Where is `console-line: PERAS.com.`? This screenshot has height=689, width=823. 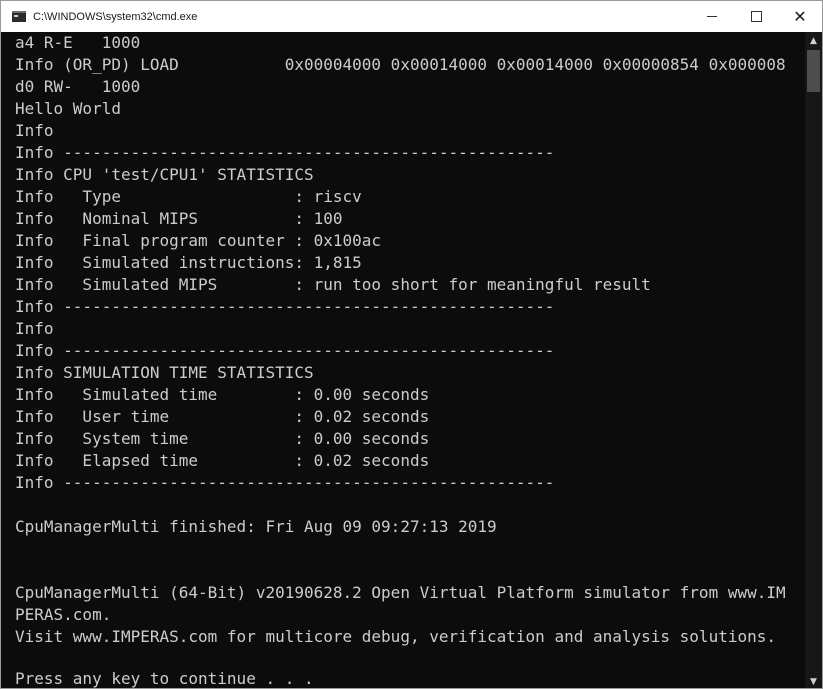
console-line: PERAS.com. is located at coordinates (63, 614).